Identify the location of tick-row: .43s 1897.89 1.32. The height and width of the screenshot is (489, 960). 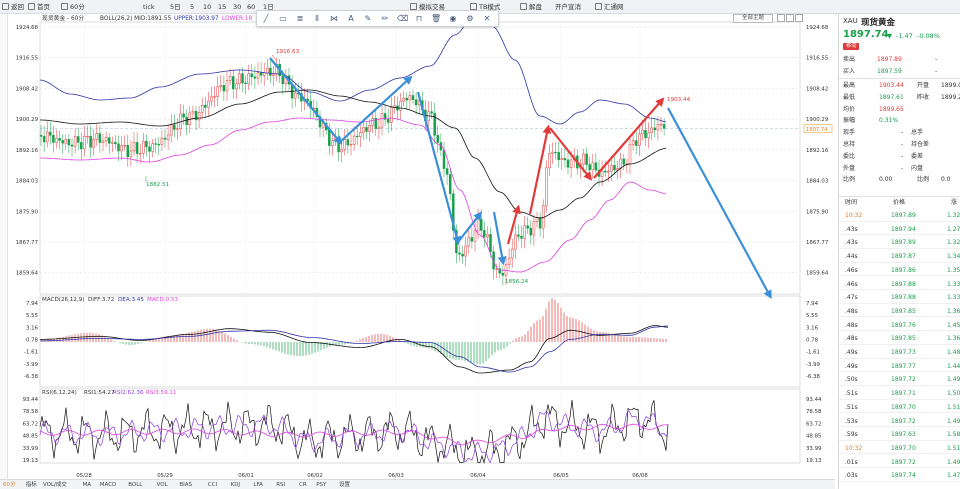
(899, 243).